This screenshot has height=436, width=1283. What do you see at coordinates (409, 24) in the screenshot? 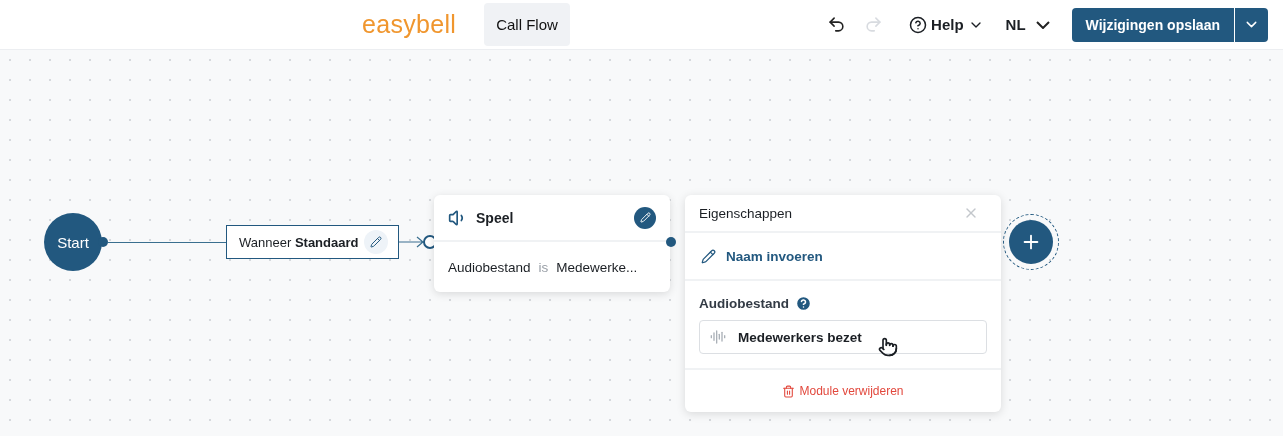
I see `logo: easybell` at bounding box center [409, 24].